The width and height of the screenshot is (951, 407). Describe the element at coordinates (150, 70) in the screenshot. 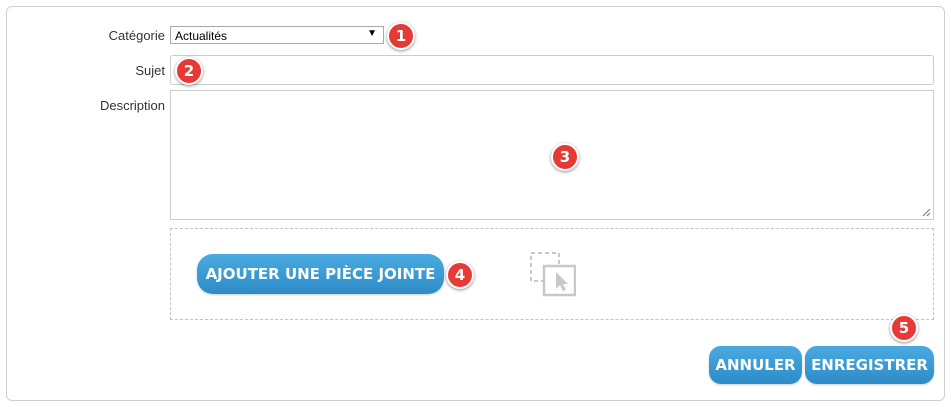

I see `subject-label: Sujet` at that location.